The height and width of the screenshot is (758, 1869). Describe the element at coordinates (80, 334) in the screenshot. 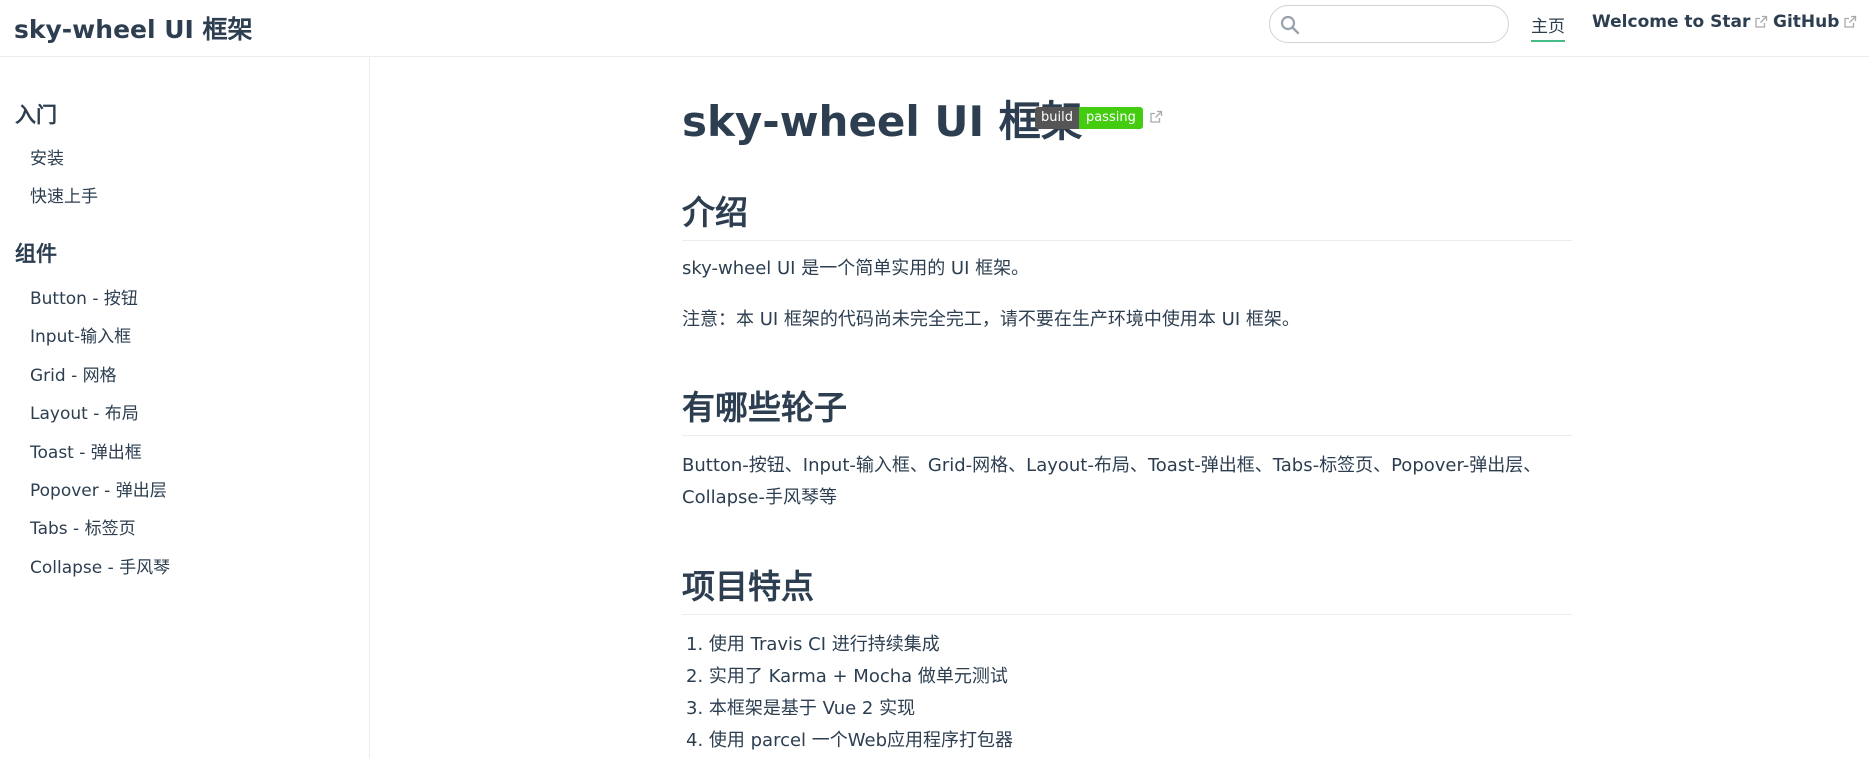

I see `sidebar-item-input: Input-输入框` at that location.